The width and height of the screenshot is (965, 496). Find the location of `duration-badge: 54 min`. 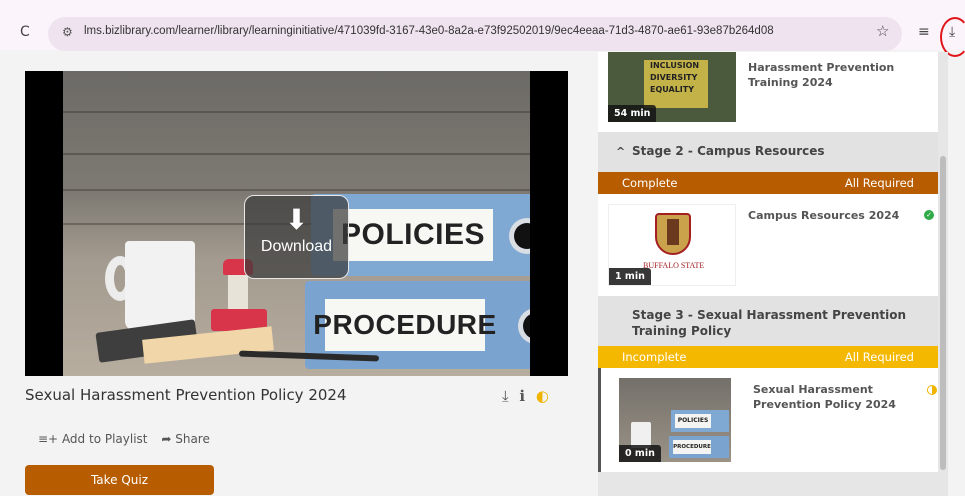

duration-badge: 54 min is located at coordinates (632, 113).